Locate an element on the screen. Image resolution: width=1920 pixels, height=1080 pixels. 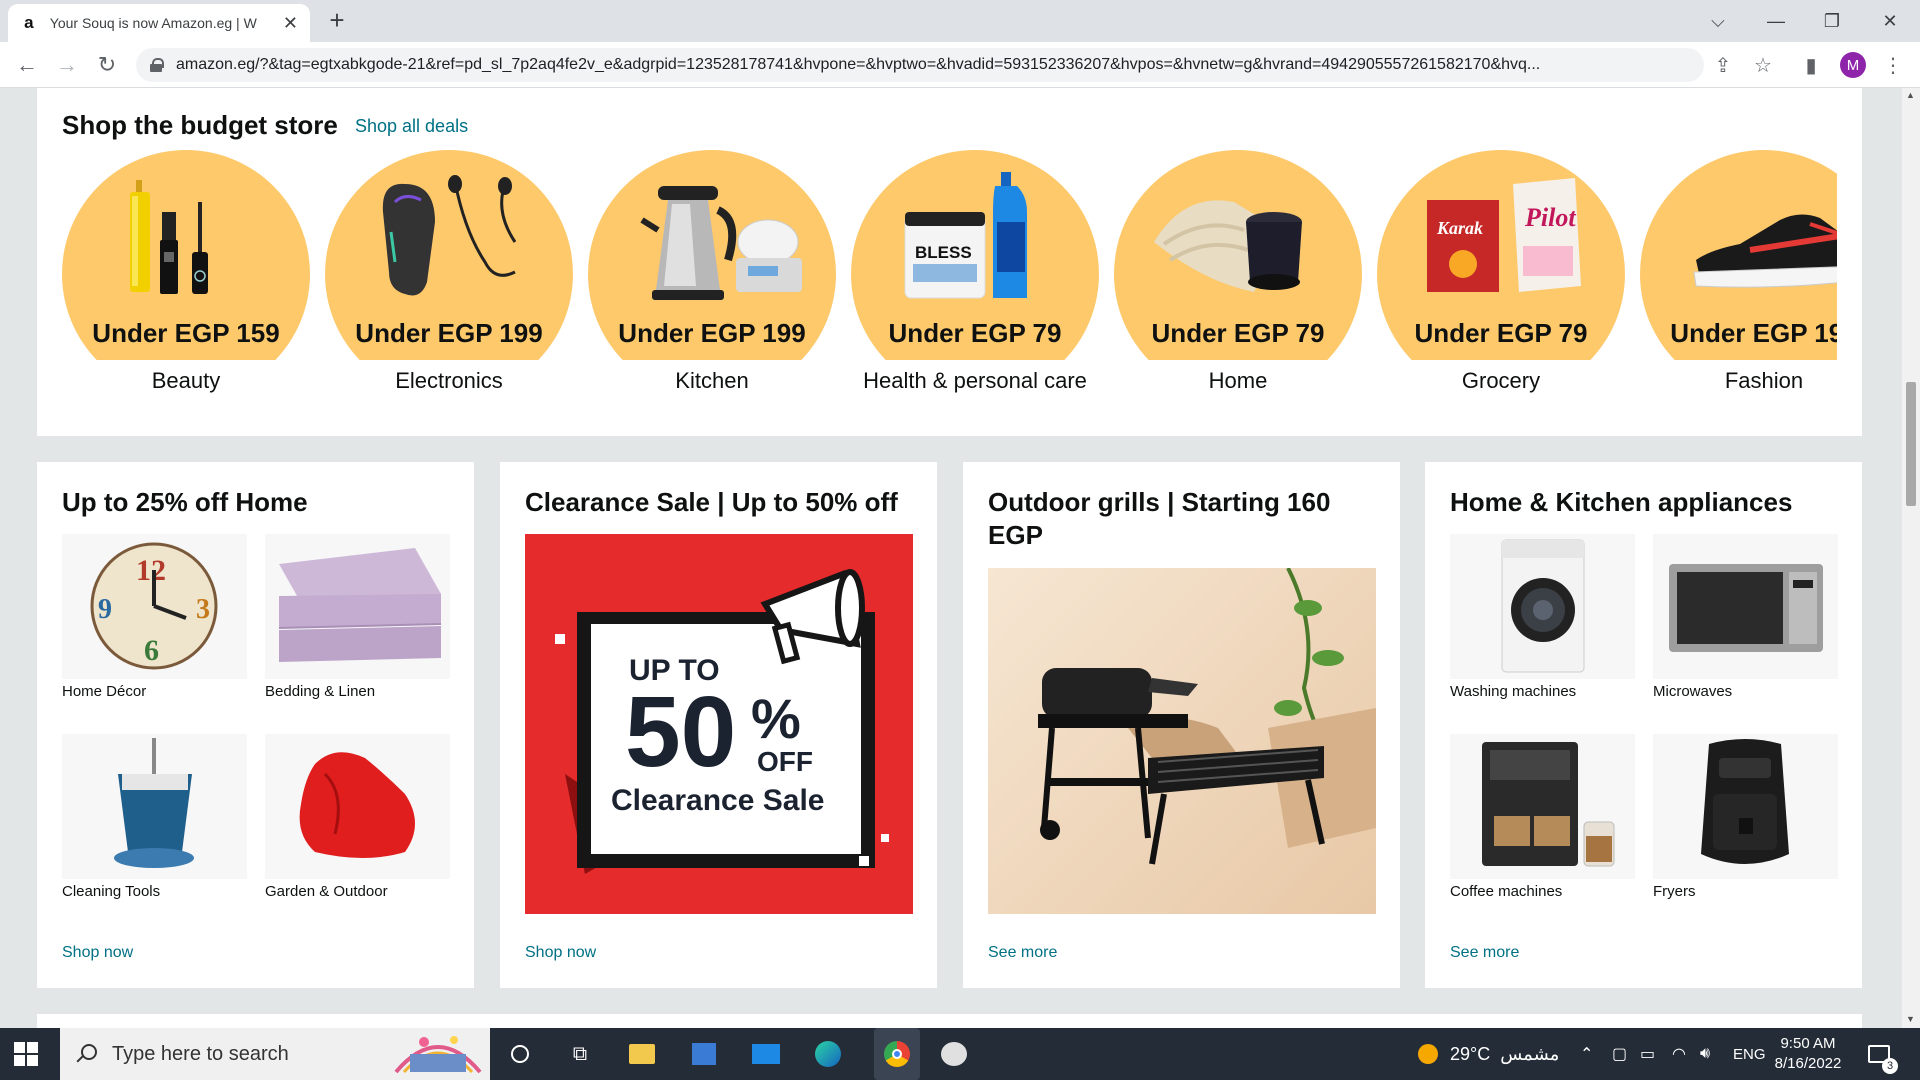
wifi-icon: ◠ is located at coordinates (1679, 1054).